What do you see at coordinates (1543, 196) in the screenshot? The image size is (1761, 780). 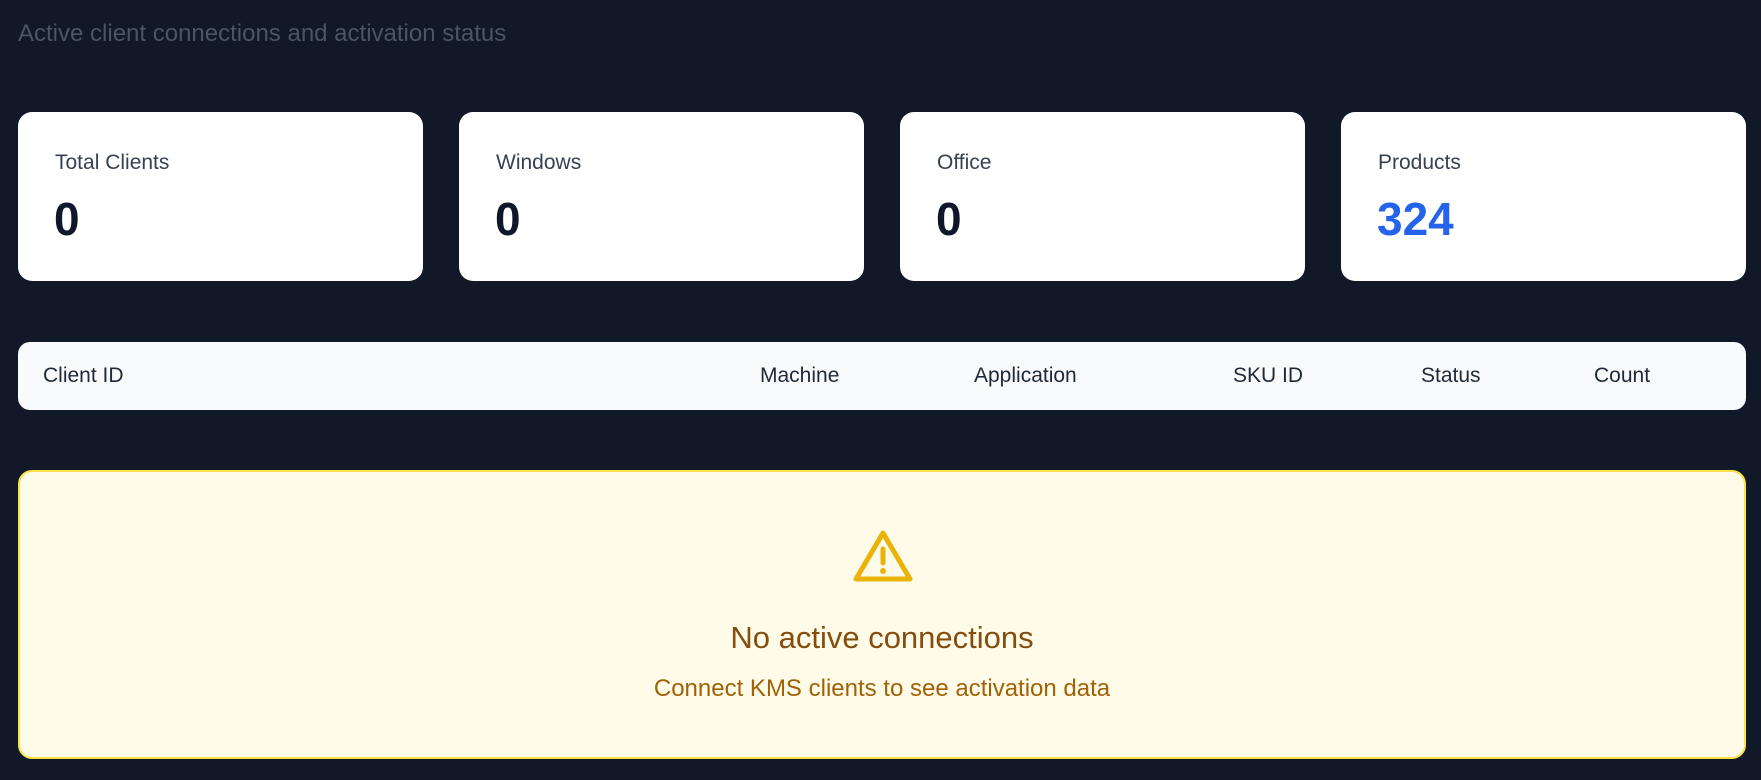 I see `stat-card-products: Products 324` at bounding box center [1543, 196].